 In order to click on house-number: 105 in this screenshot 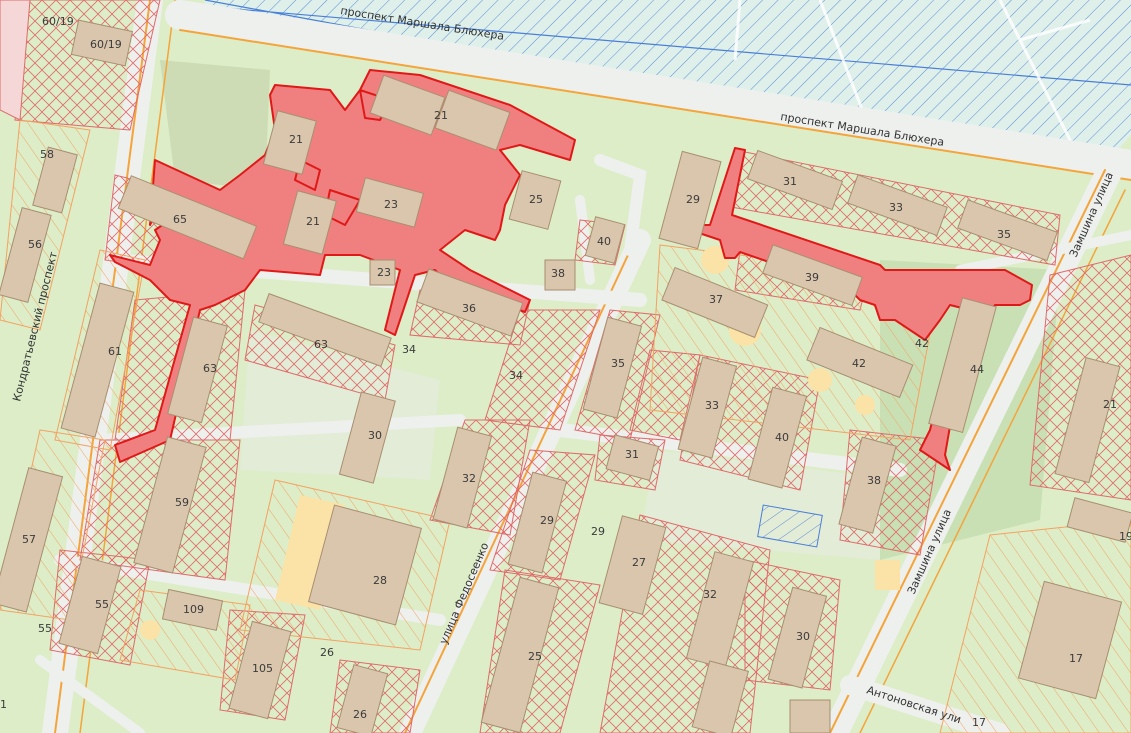, I will do `click(262, 668)`.